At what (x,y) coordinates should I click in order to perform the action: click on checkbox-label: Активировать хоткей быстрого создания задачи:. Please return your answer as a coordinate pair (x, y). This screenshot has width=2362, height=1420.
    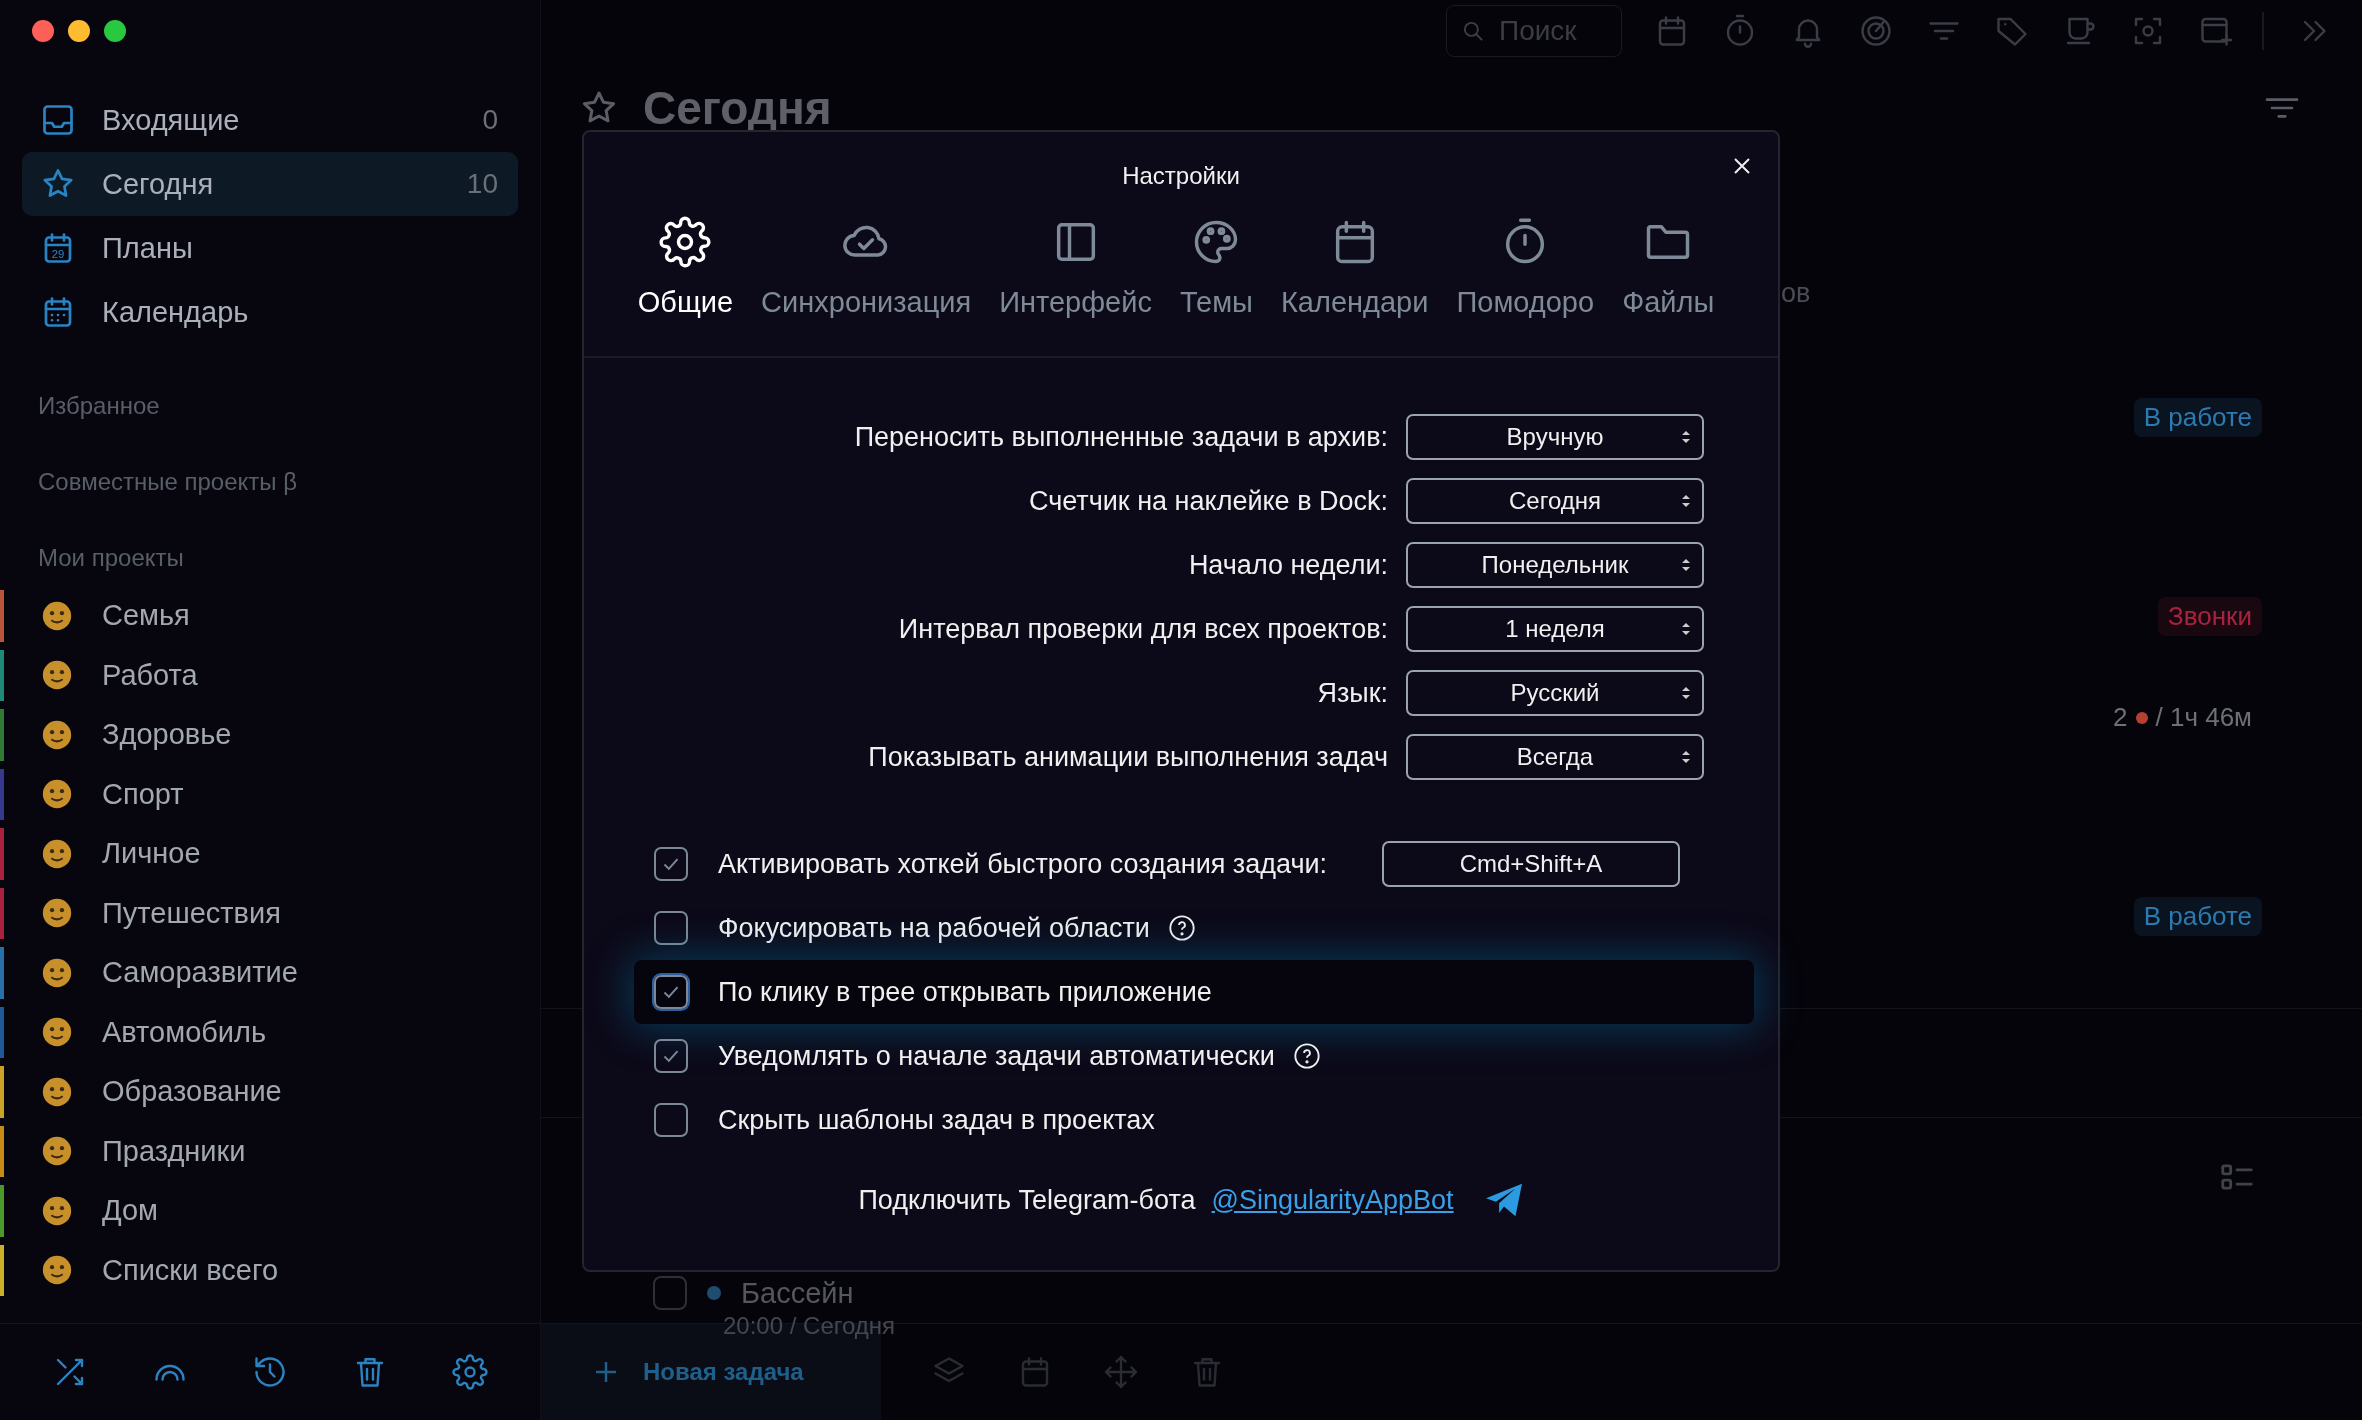
    Looking at the image, I should click on (1023, 864).